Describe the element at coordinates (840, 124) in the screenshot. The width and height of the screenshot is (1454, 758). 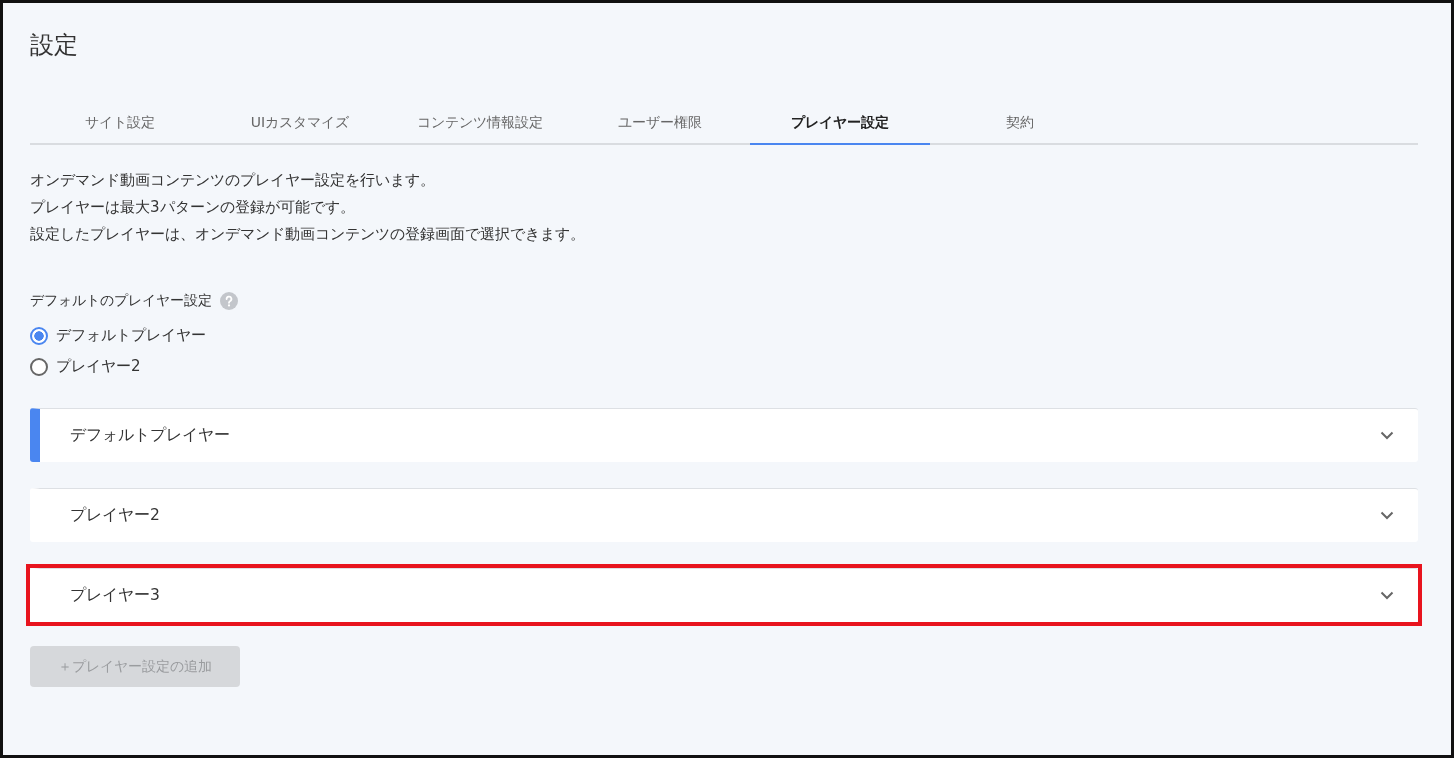
I see `tab: プレイヤー設定` at that location.